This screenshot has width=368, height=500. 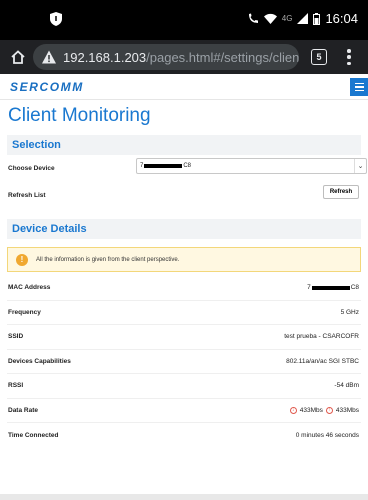 What do you see at coordinates (319, 57) in the screenshot?
I see `tab-switcher-button: 5` at bounding box center [319, 57].